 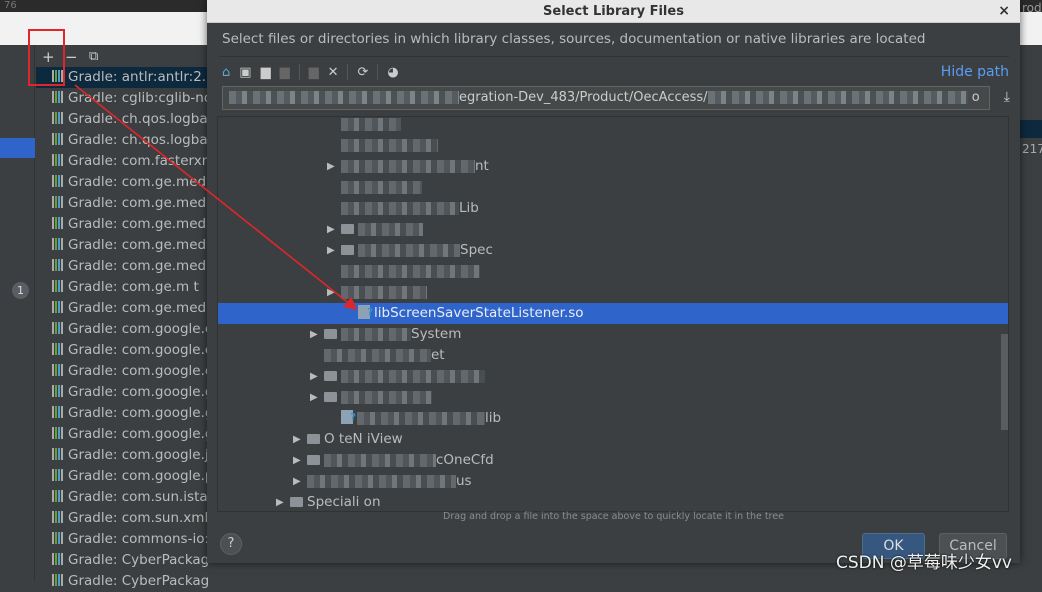 What do you see at coordinates (975, 72) in the screenshot?
I see `hide-path-link: Hide path` at bounding box center [975, 72].